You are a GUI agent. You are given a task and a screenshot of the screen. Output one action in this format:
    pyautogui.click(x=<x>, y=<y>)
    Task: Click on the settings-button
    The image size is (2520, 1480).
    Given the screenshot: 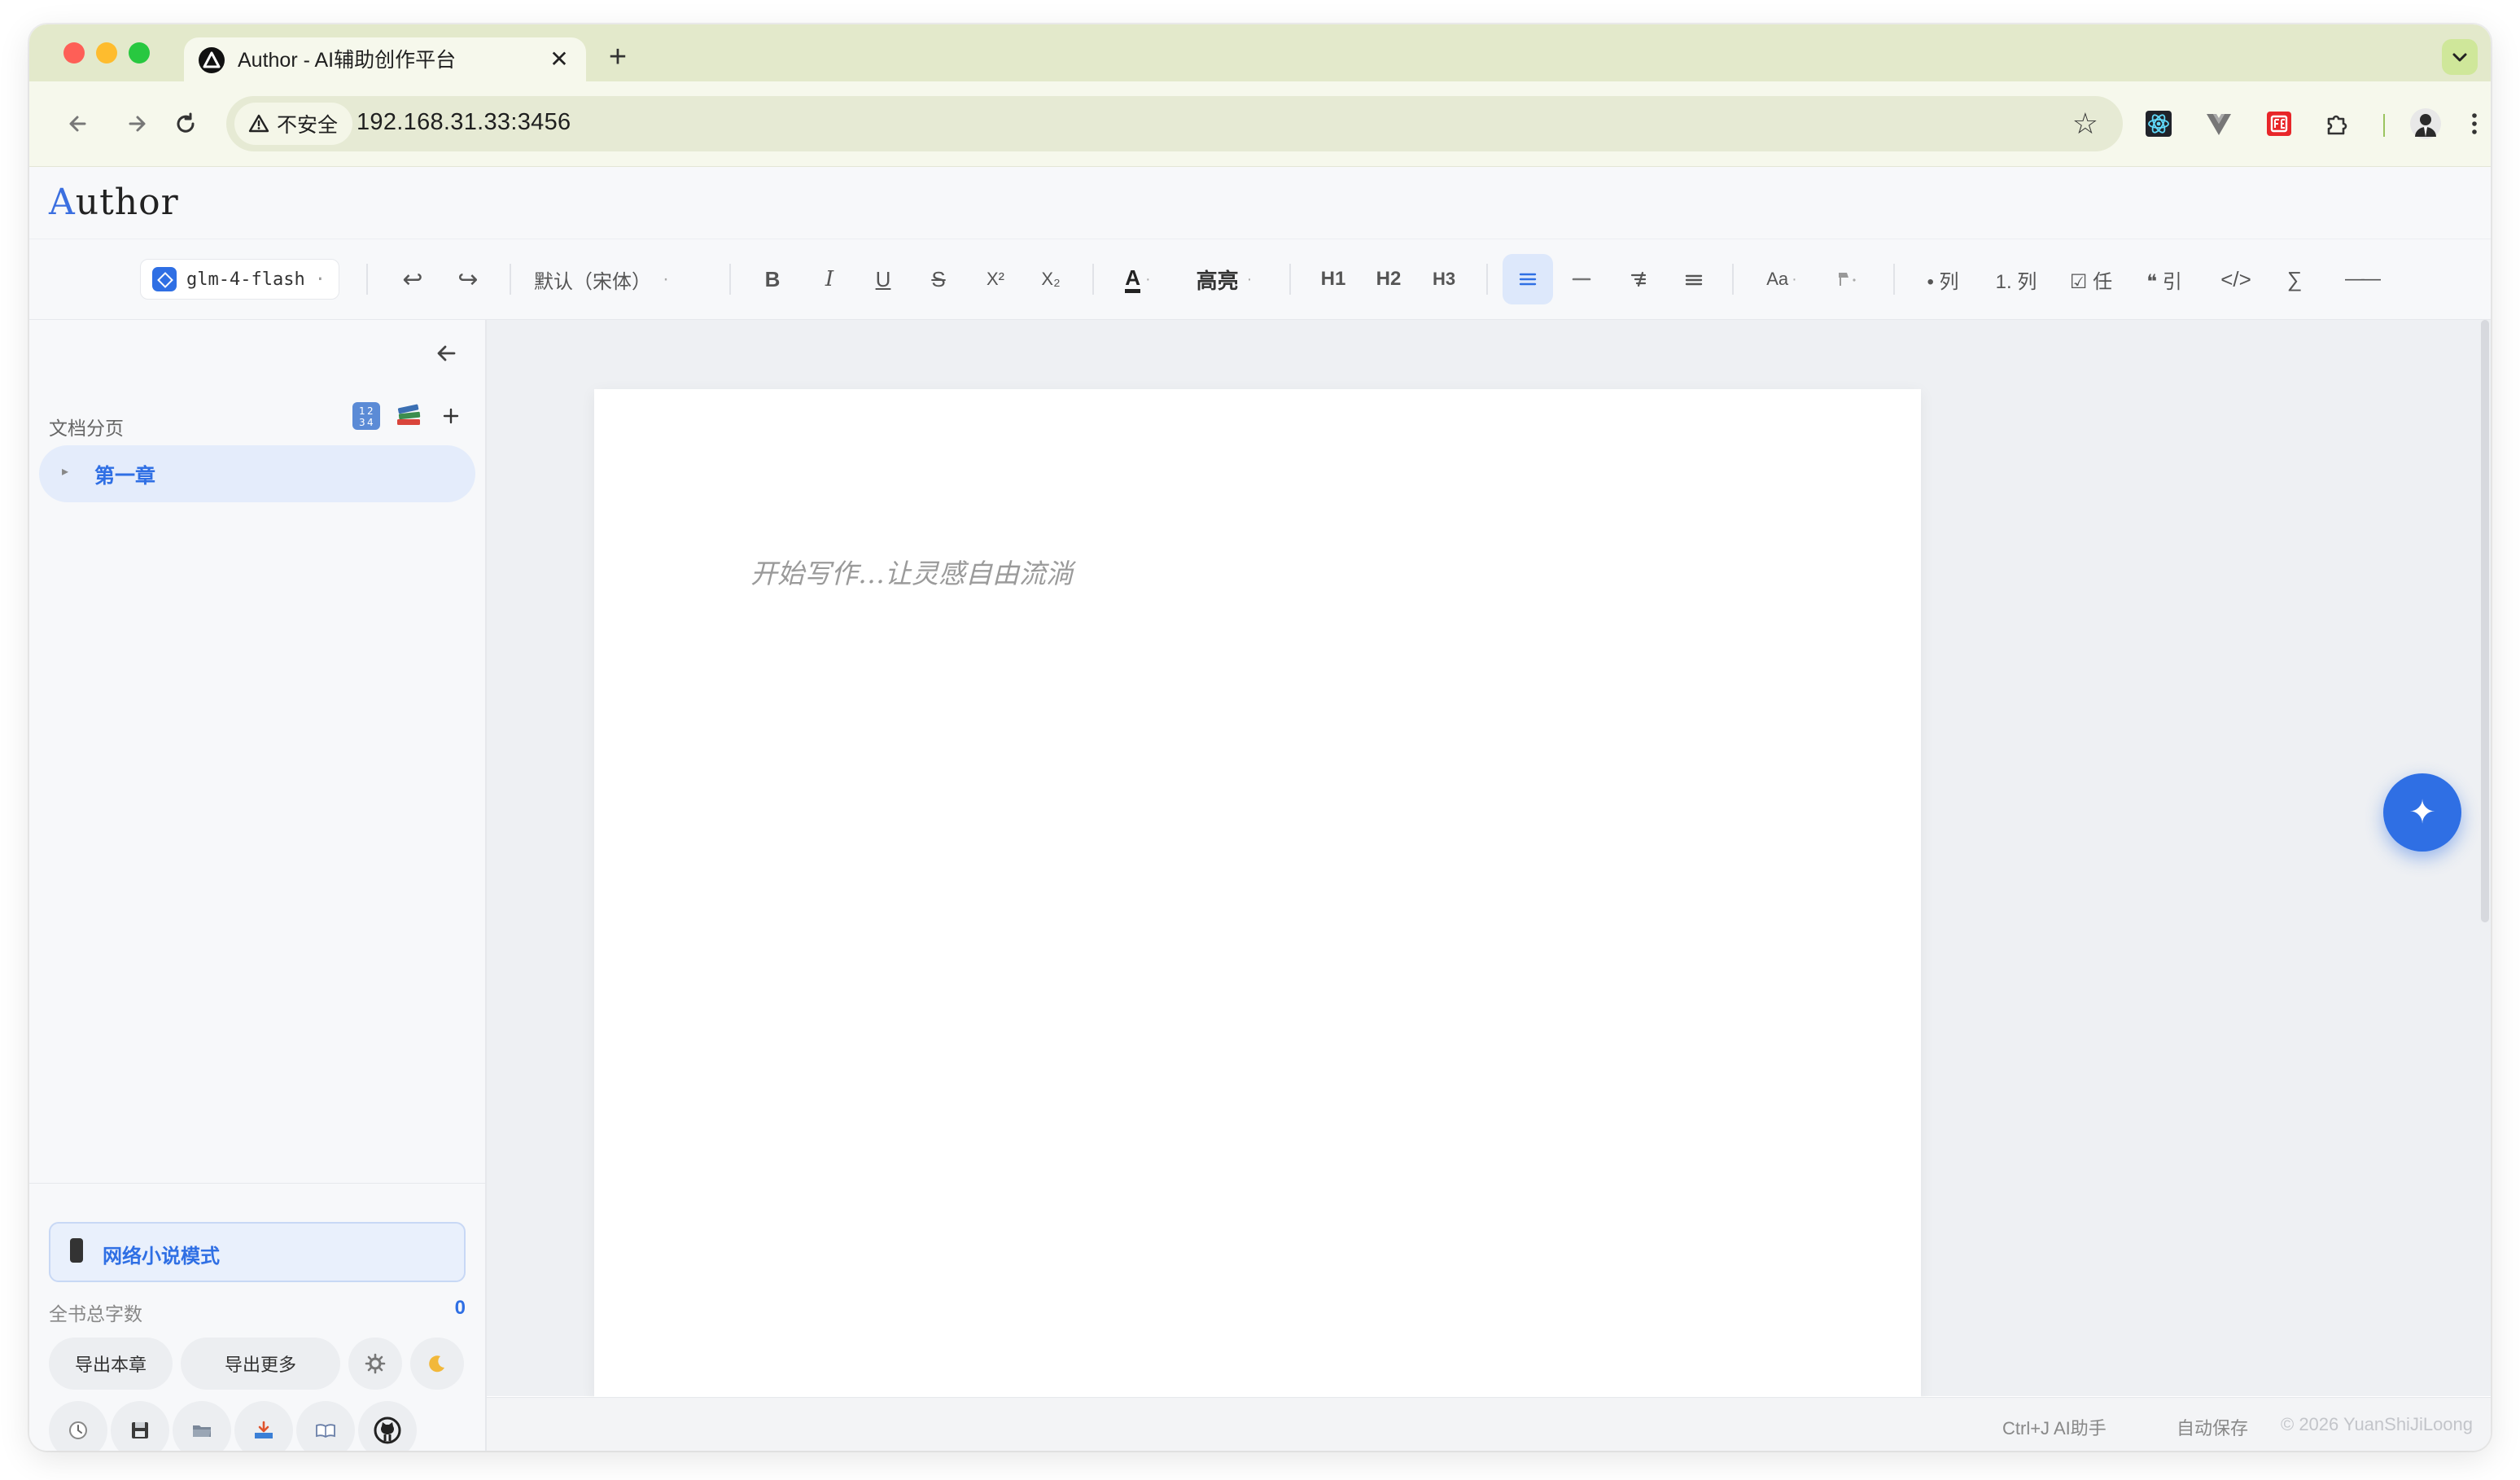 What is the action you would take?
    pyautogui.click(x=375, y=1364)
    